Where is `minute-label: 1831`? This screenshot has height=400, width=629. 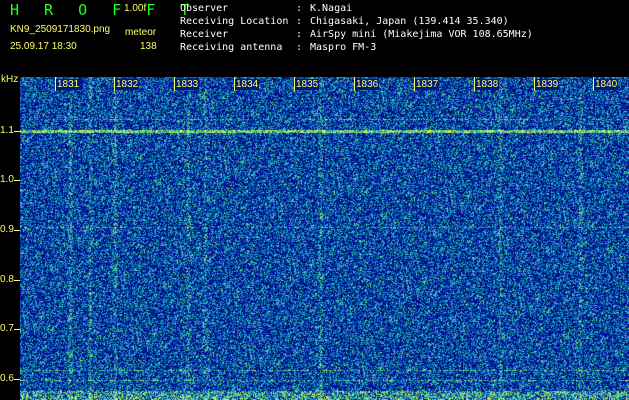 minute-label: 1831 is located at coordinates (68, 84).